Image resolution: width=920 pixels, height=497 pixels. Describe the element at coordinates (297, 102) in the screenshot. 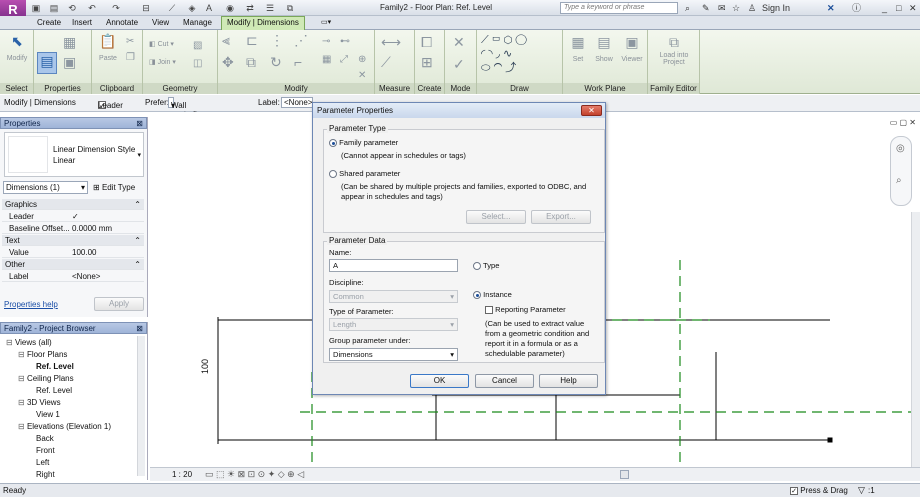

I see `label-select: <None>` at that location.